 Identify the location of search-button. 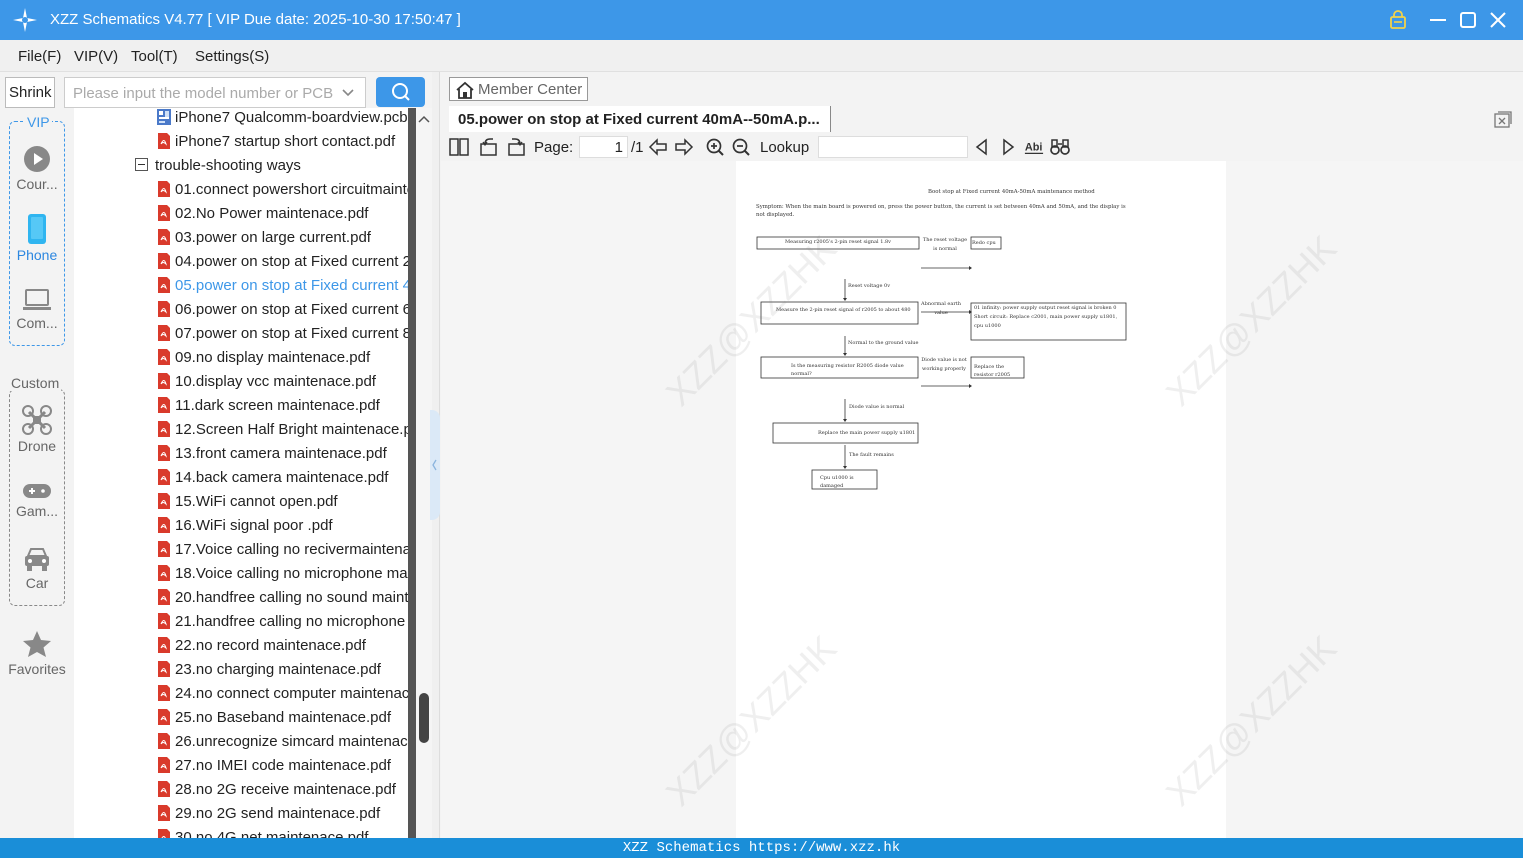
(400, 92).